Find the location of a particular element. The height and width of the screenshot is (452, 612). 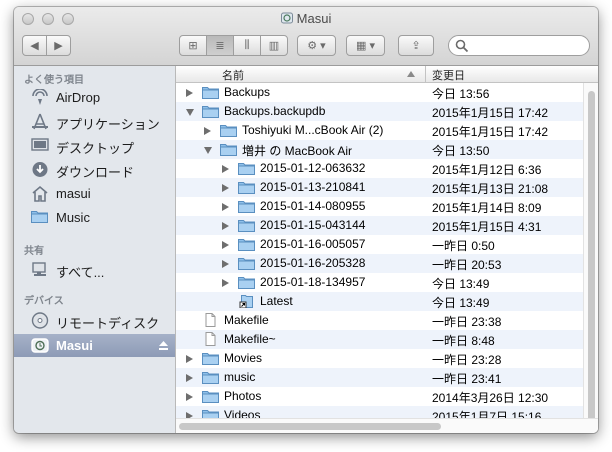

arrange-button: ▦ ▾ is located at coordinates (365, 45).